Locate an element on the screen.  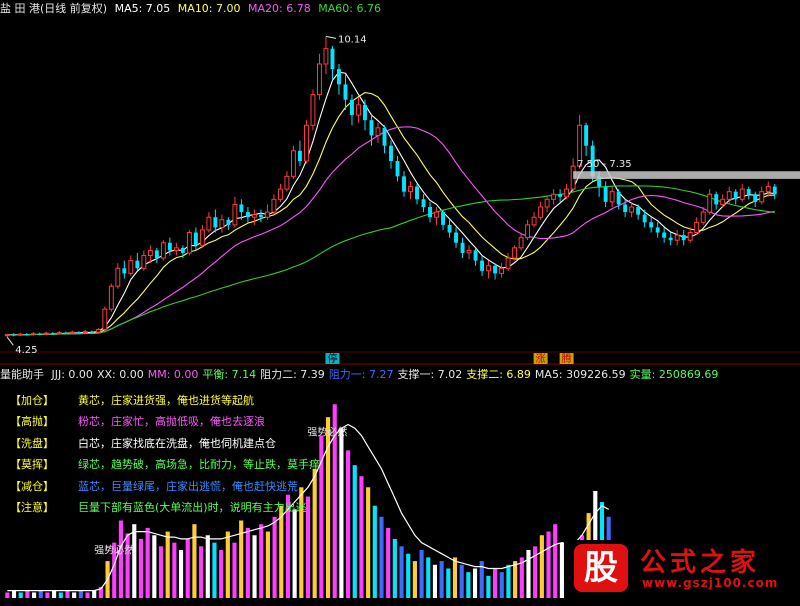
indicator-readout: 实量: 250869.69 is located at coordinates (674, 374).